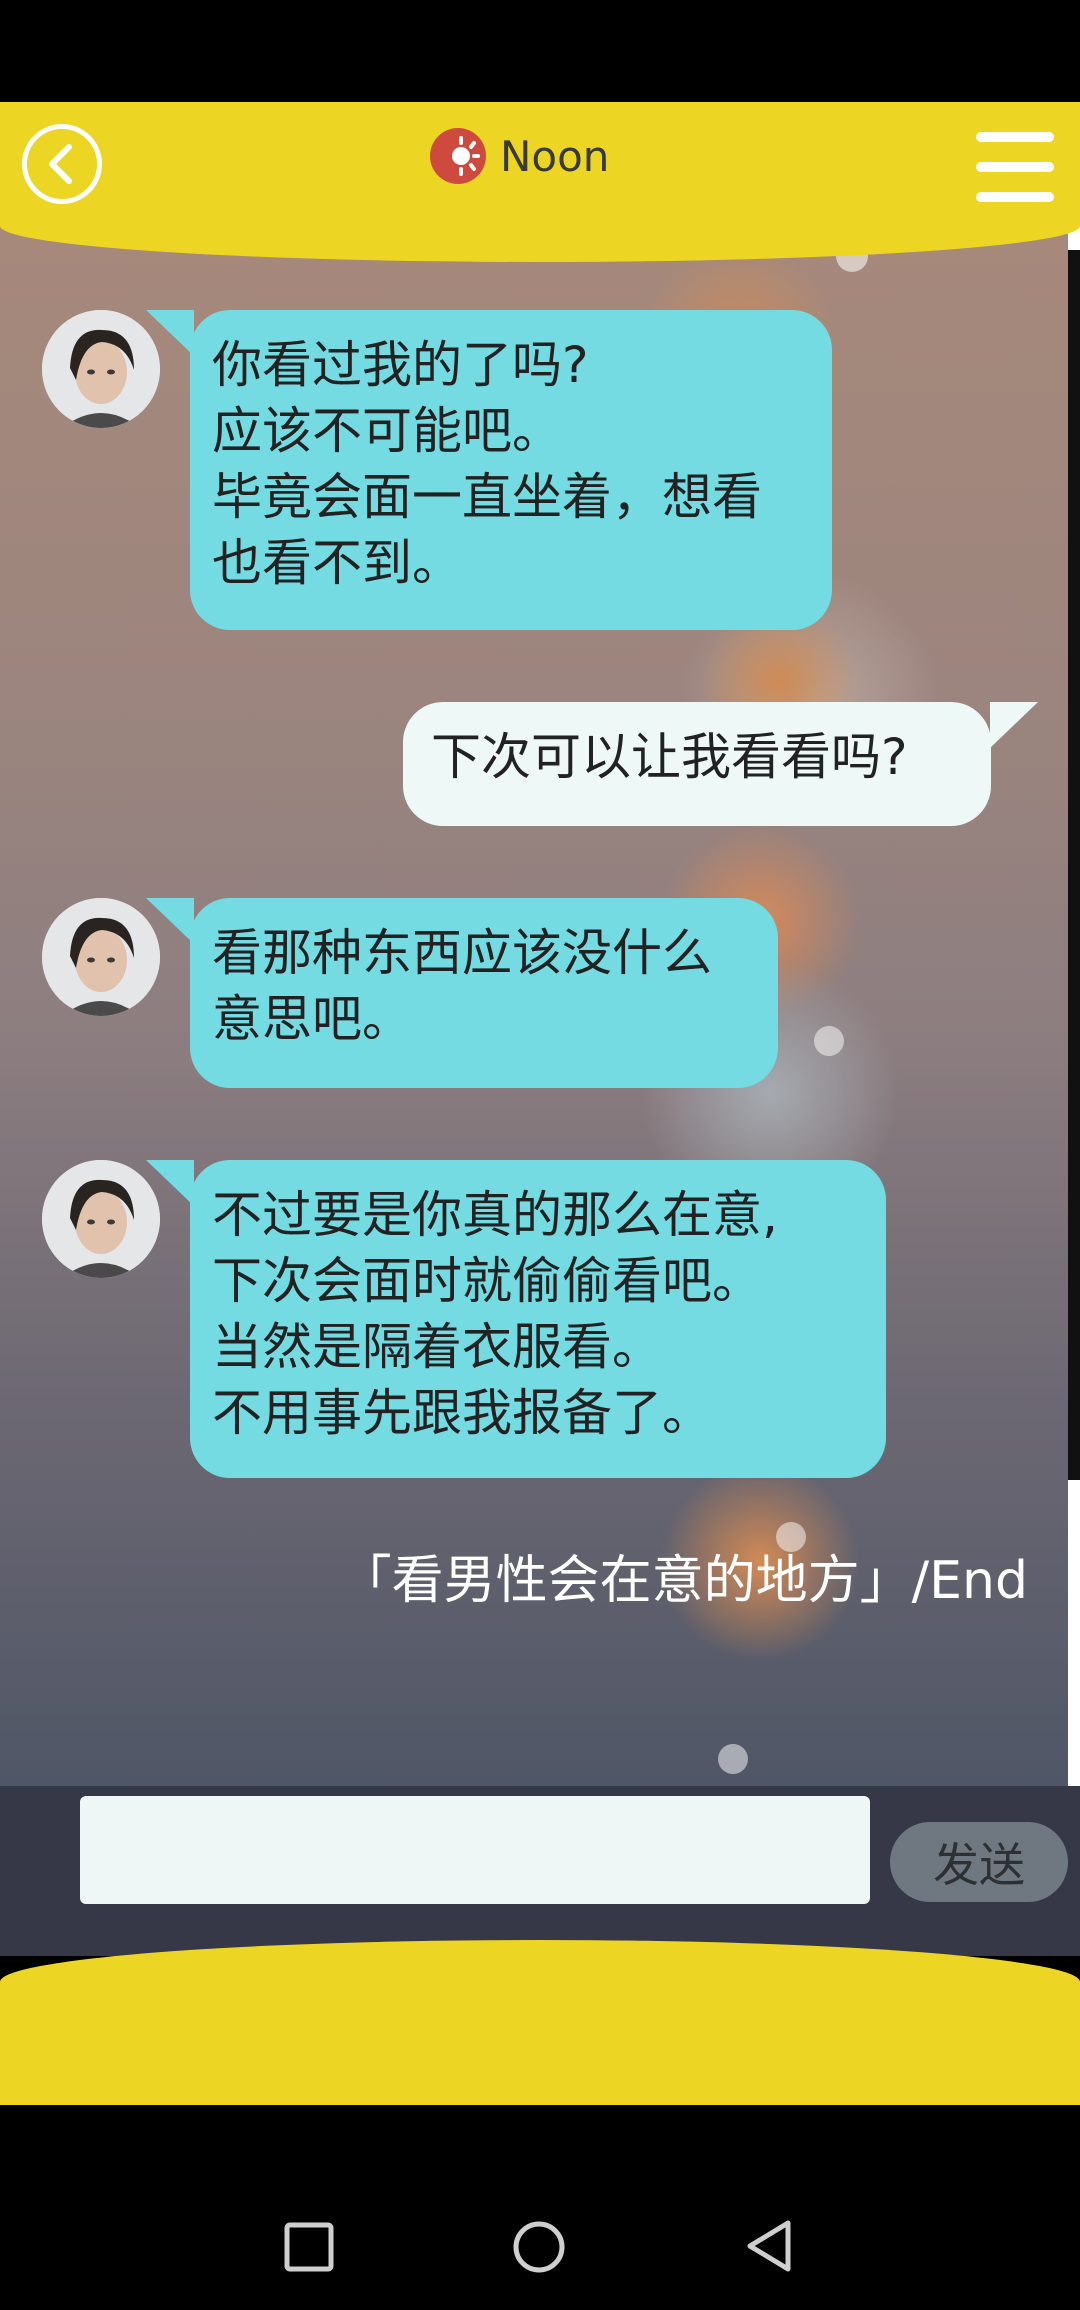  I want to click on character-message-bubble: 你看过我的了吗? 应该不可能吧。 毕竟会面一直坐着，想看 也看不到。, so click(511, 470).